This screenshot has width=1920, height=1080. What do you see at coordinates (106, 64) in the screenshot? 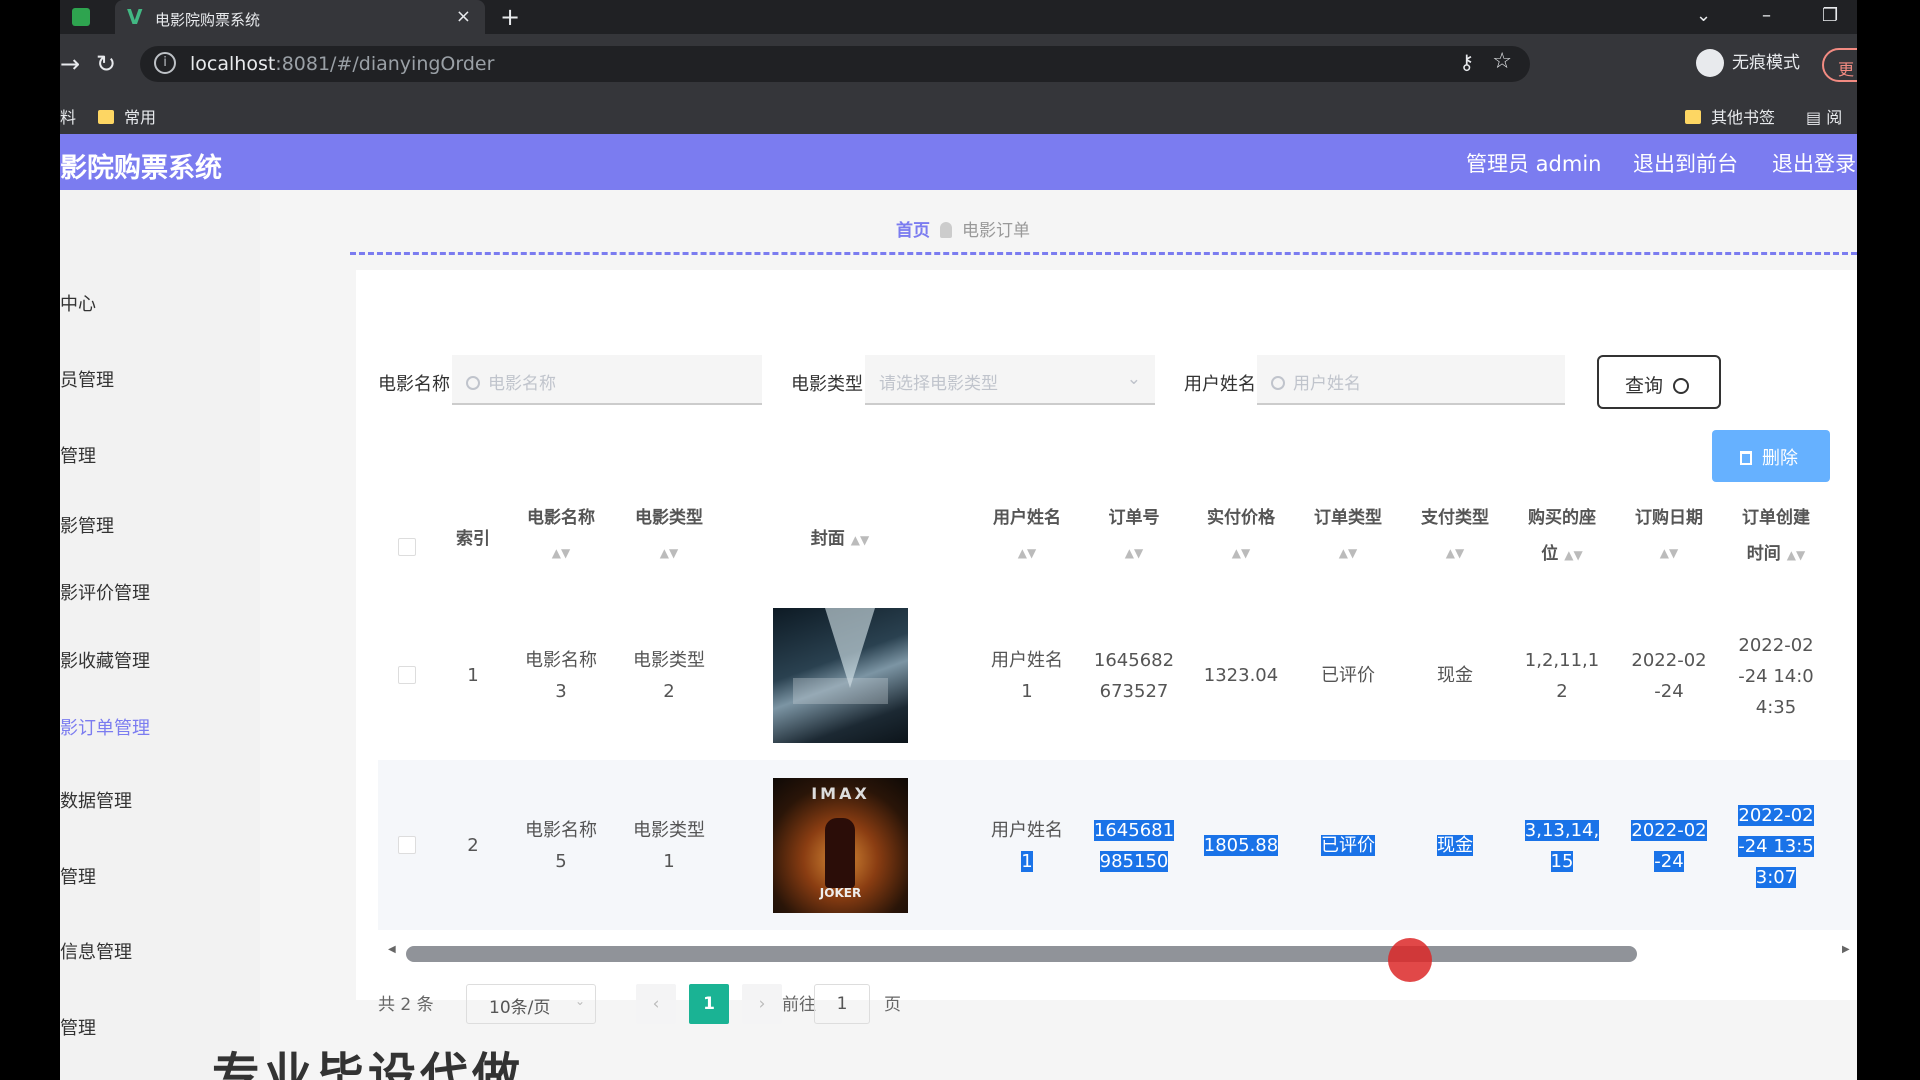
I see `reload-icon: ↻` at bounding box center [106, 64].